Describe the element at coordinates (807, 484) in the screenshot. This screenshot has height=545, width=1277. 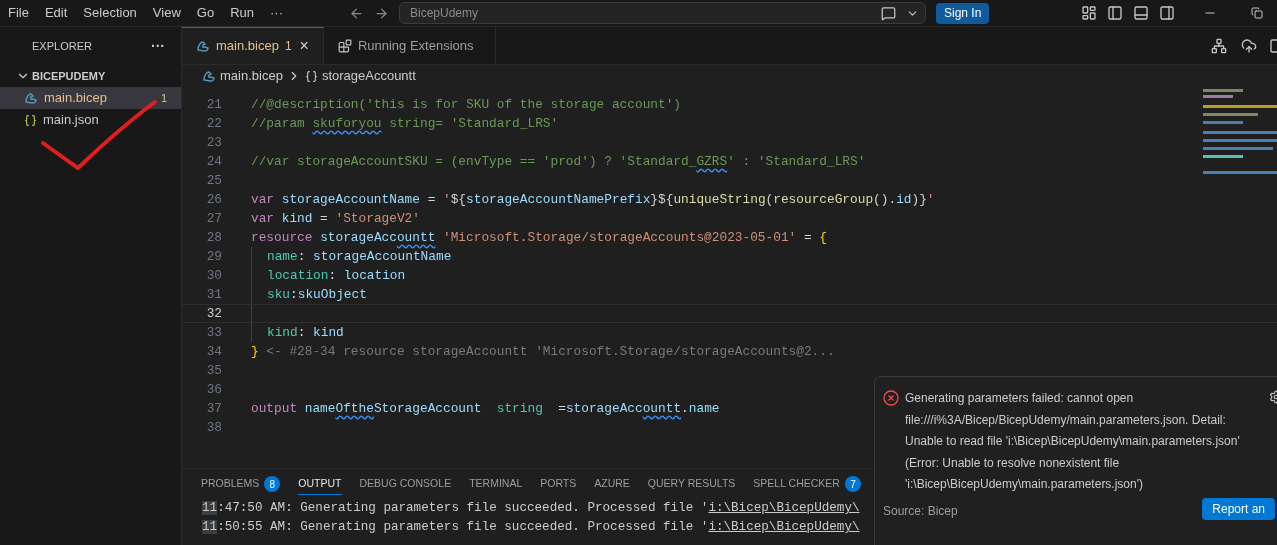
I see `panel-tab: SPELL CHECKER 7` at that location.